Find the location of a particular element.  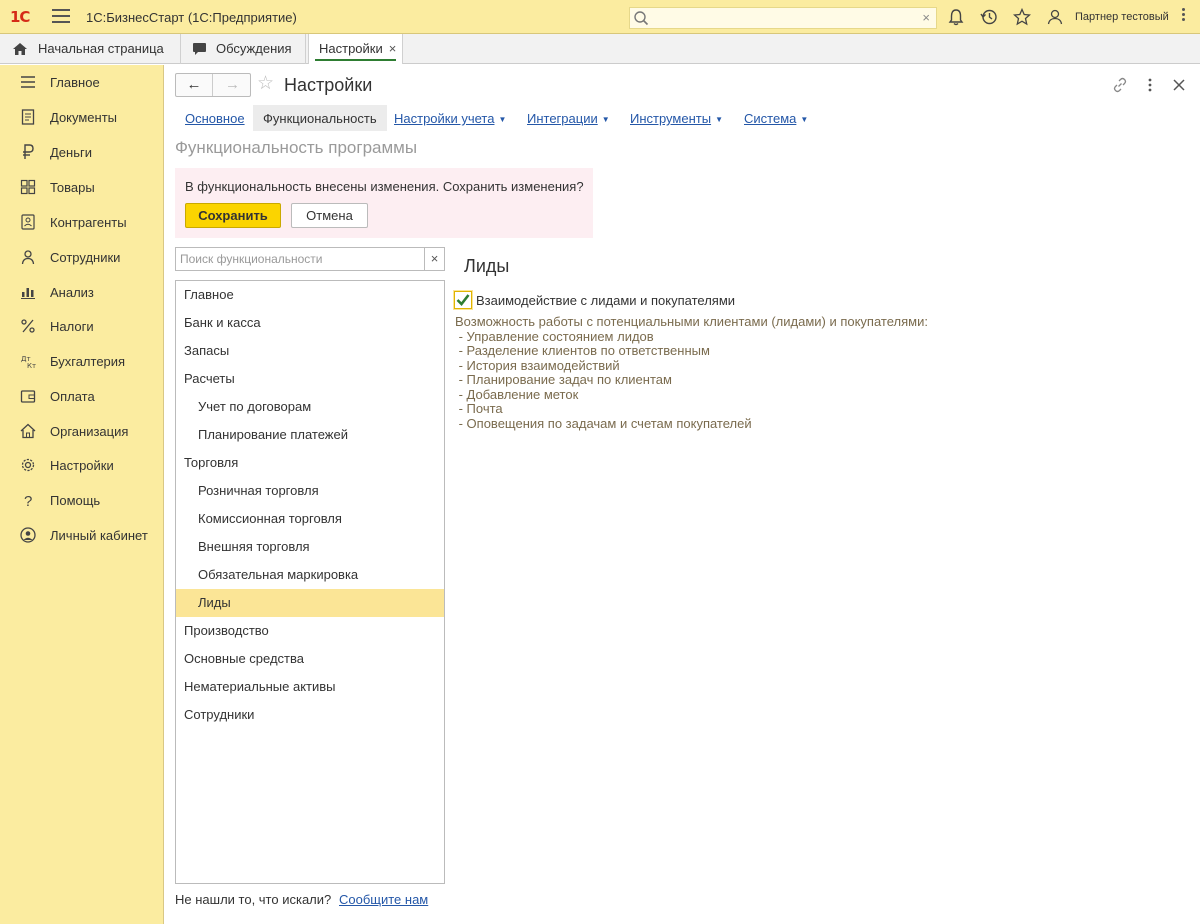

back-button: ← is located at coordinates (194, 85).